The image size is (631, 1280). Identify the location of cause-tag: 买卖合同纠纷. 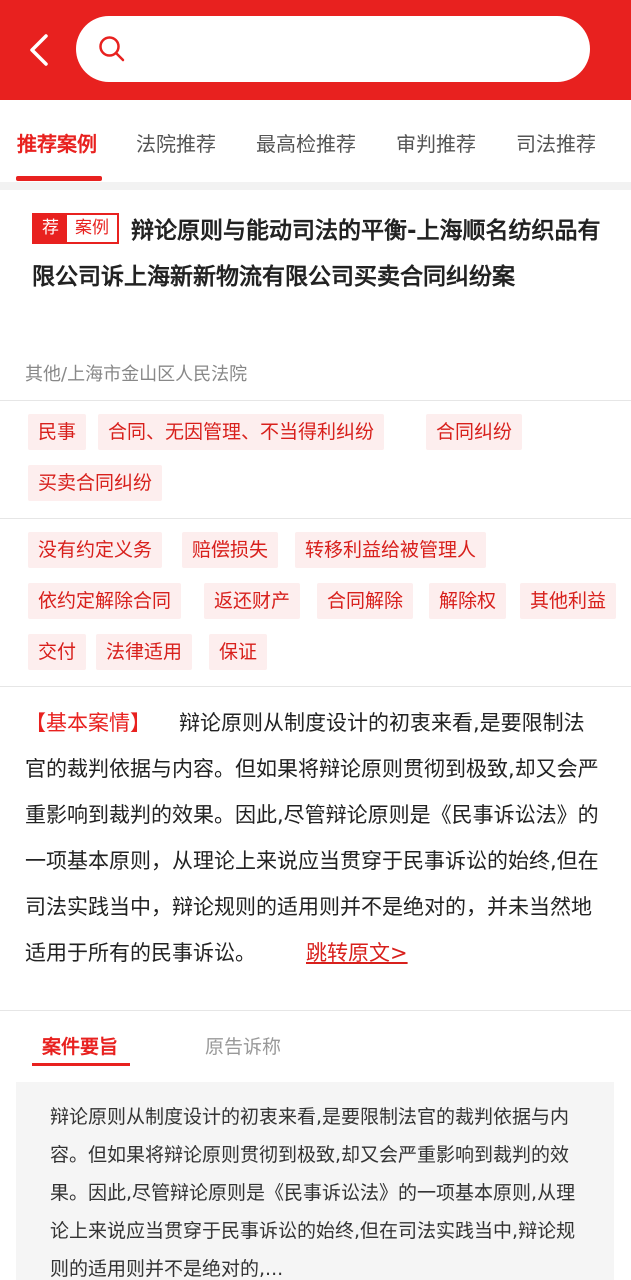
(95, 483).